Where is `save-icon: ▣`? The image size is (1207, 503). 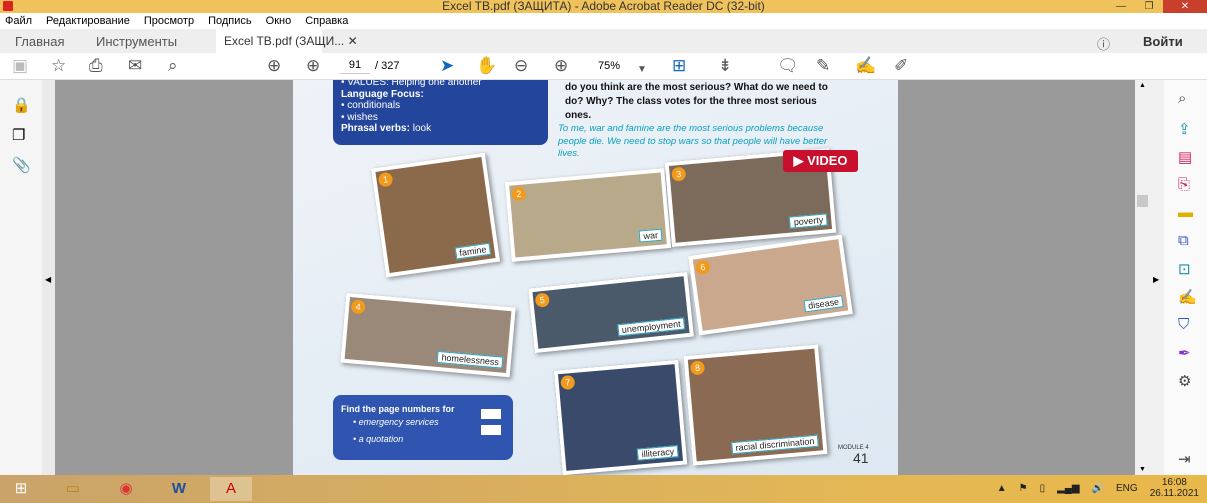 save-icon: ▣ is located at coordinates (20, 66).